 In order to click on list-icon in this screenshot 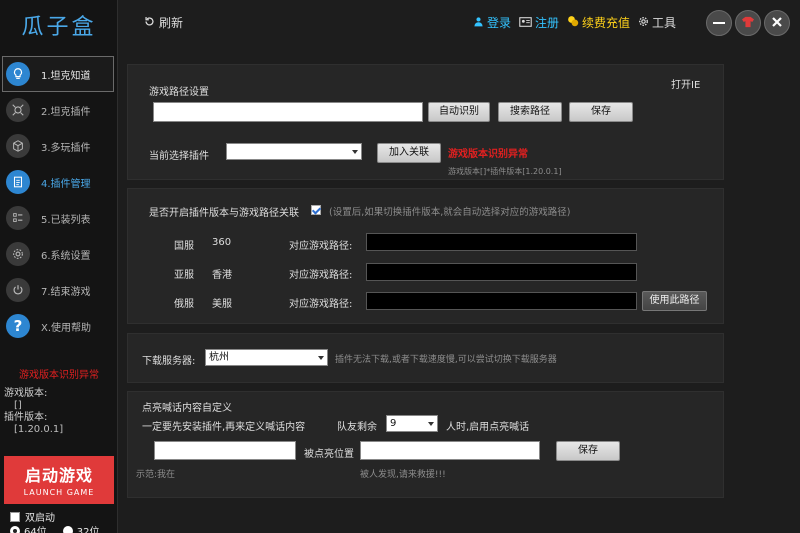, I will do `click(18, 218)`.